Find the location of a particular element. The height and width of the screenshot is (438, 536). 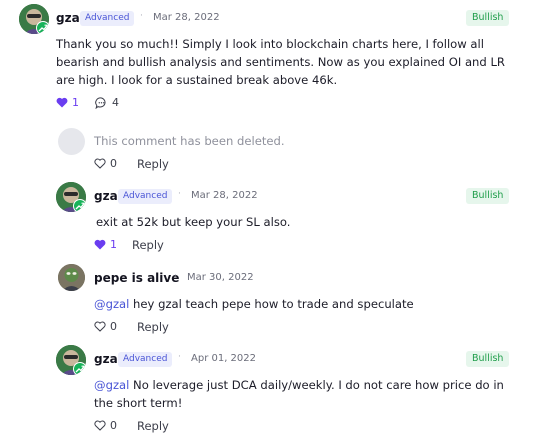

comment-bubble-icon is located at coordinates (100, 102).